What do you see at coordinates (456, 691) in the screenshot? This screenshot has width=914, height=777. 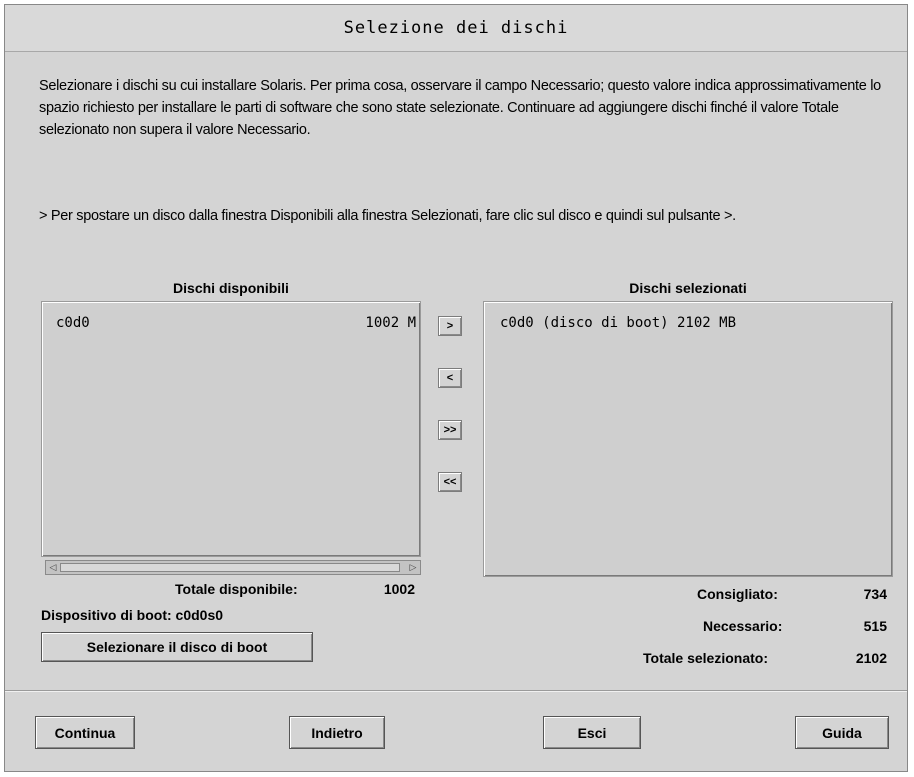 I see `footer-separator` at bounding box center [456, 691].